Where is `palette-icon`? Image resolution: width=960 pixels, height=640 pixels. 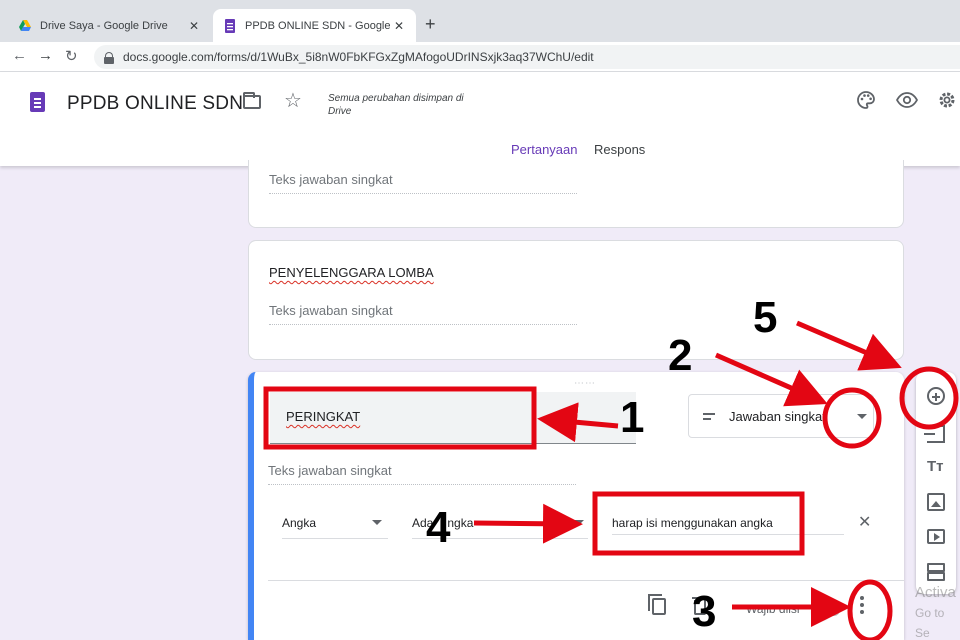 palette-icon is located at coordinates (866, 100).